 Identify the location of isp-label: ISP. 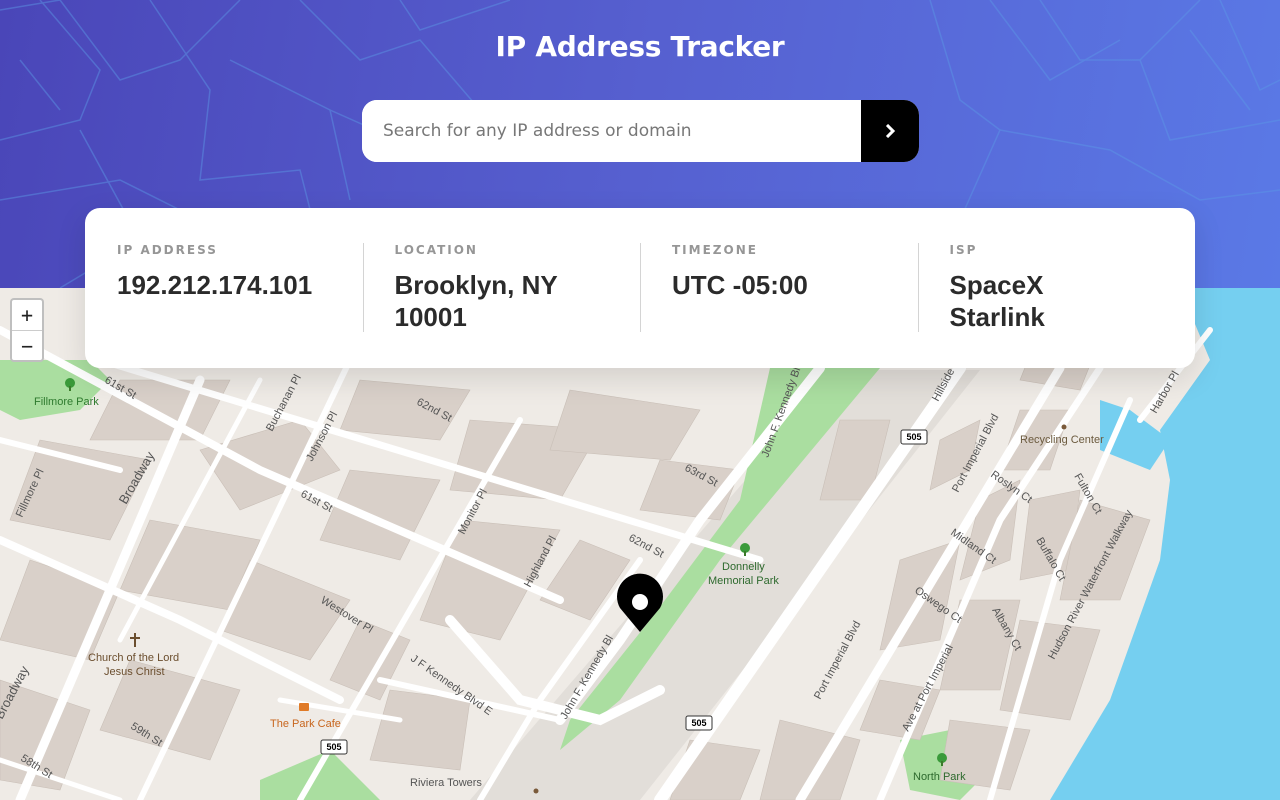
(963, 250).